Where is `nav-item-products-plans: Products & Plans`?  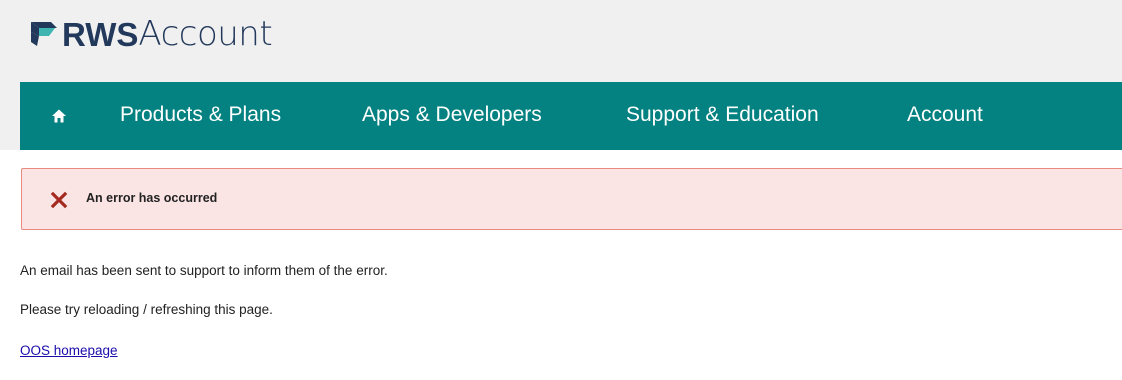
nav-item-products-plans: Products & Plans is located at coordinates (200, 115).